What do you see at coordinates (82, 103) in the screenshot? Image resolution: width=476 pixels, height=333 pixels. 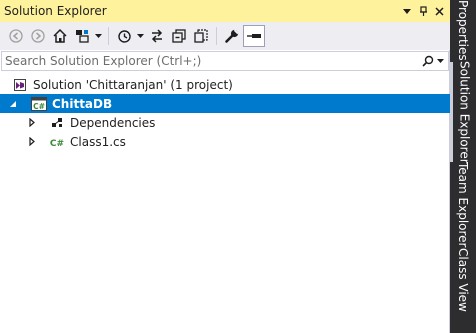 I see `project-label: ChittaDB` at bounding box center [82, 103].